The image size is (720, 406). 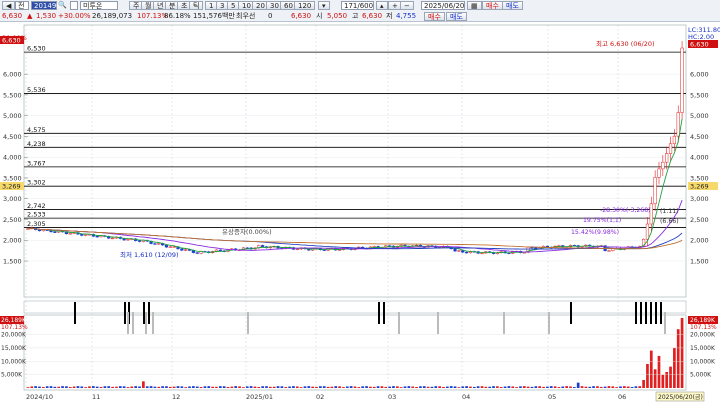 What do you see at coordinates (407, 5) in the screenshot?
I see `zoom-out-button: −` at bounding box center [407, 5].